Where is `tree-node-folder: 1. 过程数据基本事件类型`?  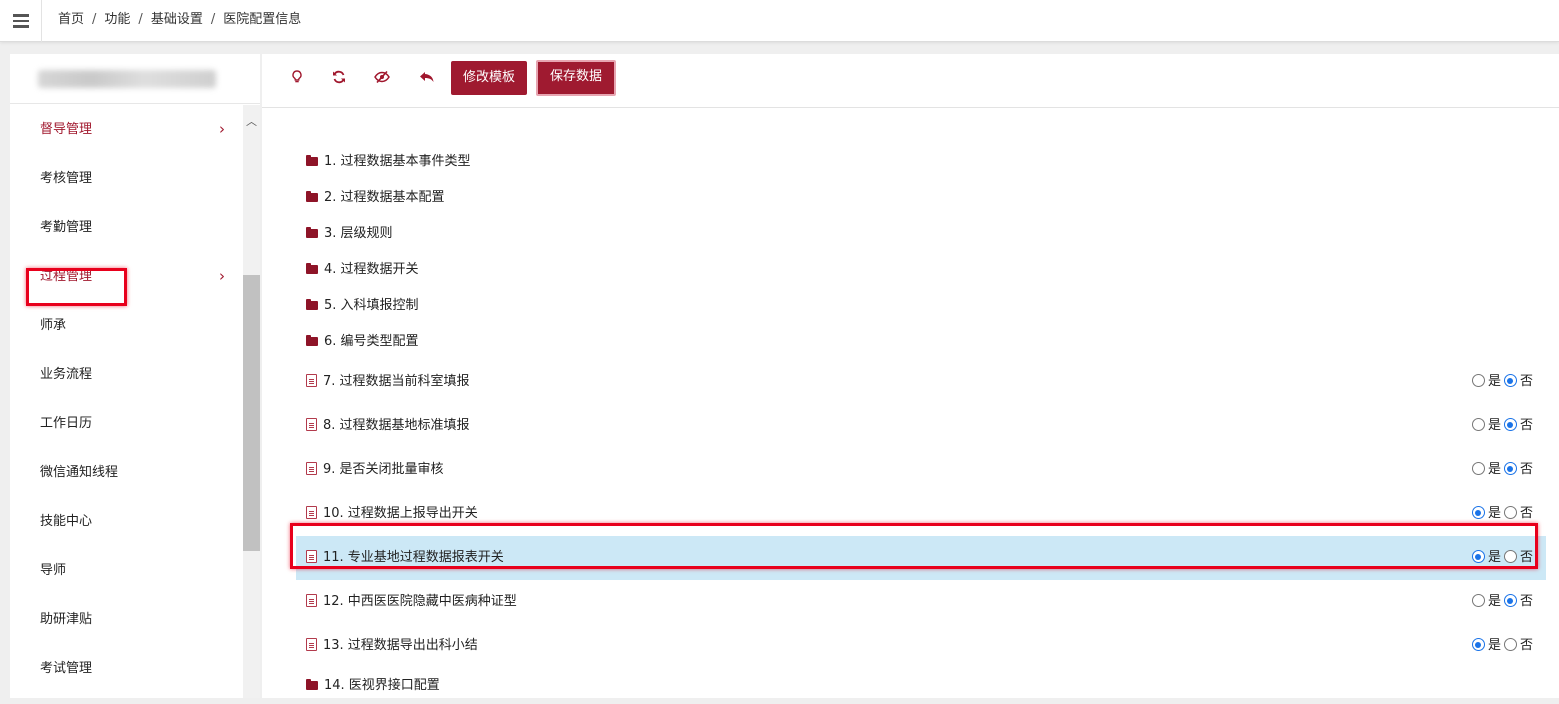
tree-node-folder: 1. 过程数据基本事件类型 is located at coordinates (921, 162).